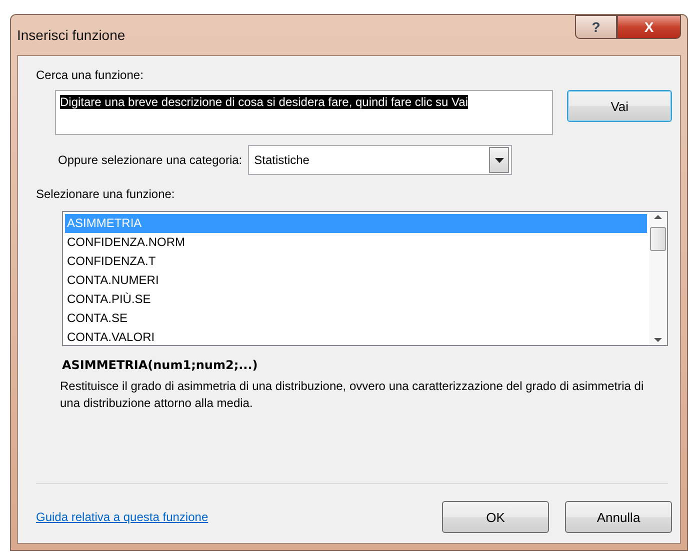 The image size is (691, 559). Describe the element at coordinates (160, 365) in the screenshot. I see `function-signature: ASIMMETRIA(num1;num2;...)` at that location.